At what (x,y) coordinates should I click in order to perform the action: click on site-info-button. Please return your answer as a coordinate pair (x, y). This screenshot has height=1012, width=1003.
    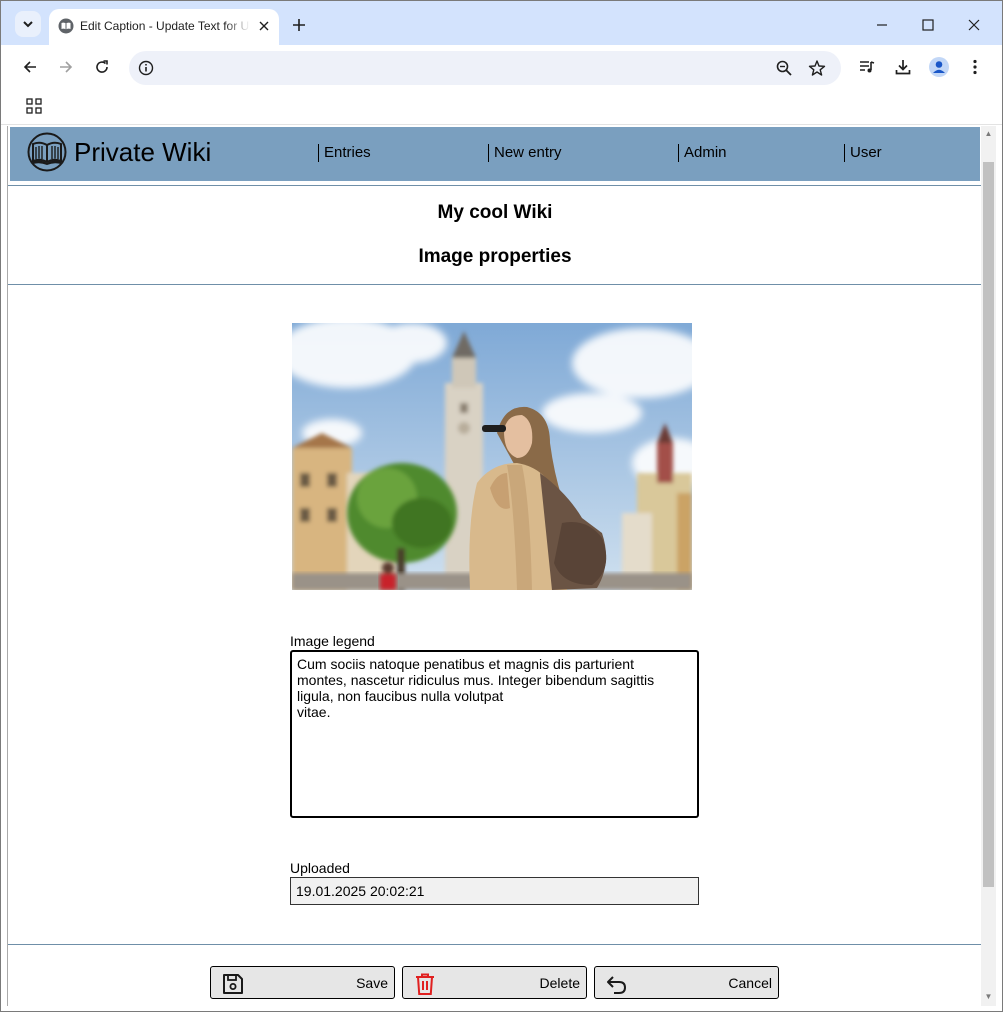
    Looking at the image, I should click on (146, 68).